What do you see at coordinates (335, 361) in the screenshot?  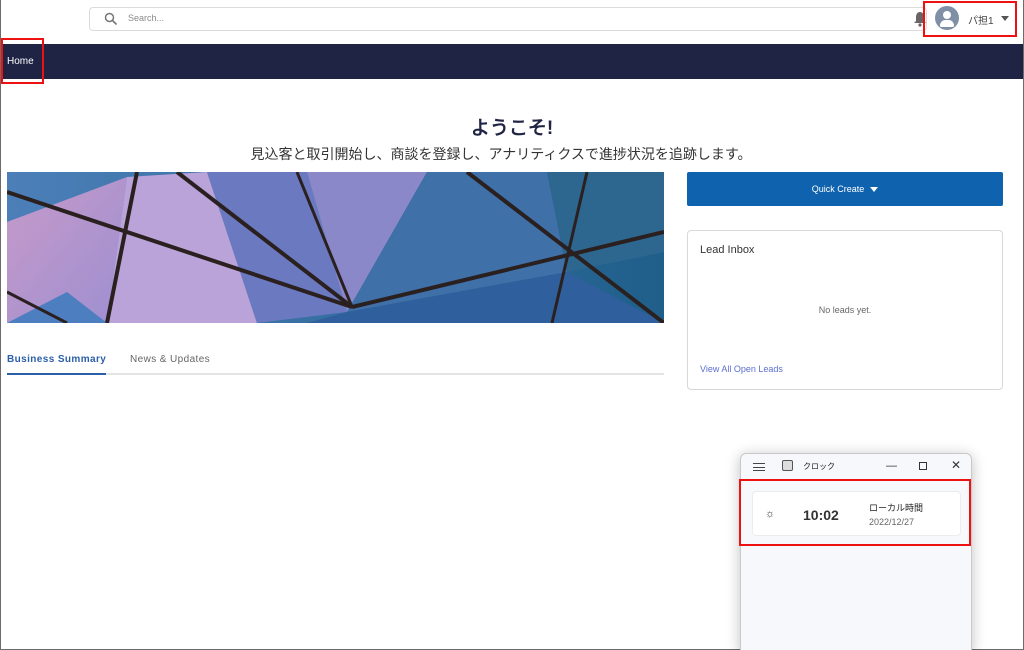 I see `tab-bar: Business Summary News & Updates` at bounding box center [335, 361].